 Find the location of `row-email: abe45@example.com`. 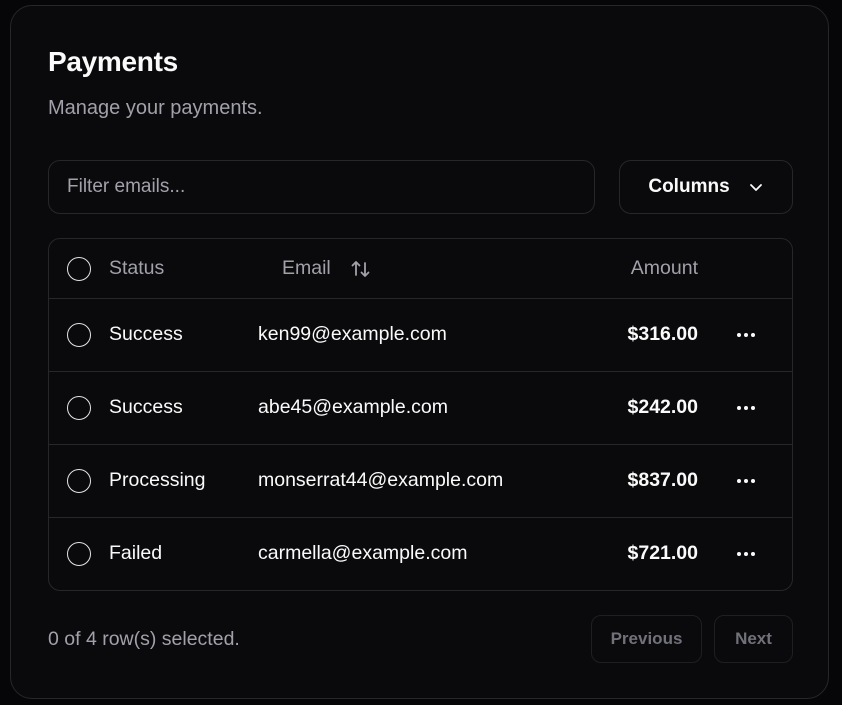

row-email: abe45@example.com is located at coordinates (353, 407).